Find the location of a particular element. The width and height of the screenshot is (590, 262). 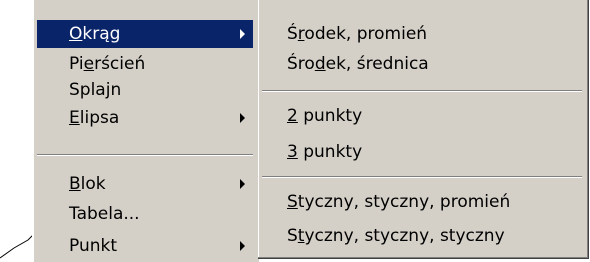

submenu-item-srodek-promien: Środek, promień is located at coordinates (421, 34).